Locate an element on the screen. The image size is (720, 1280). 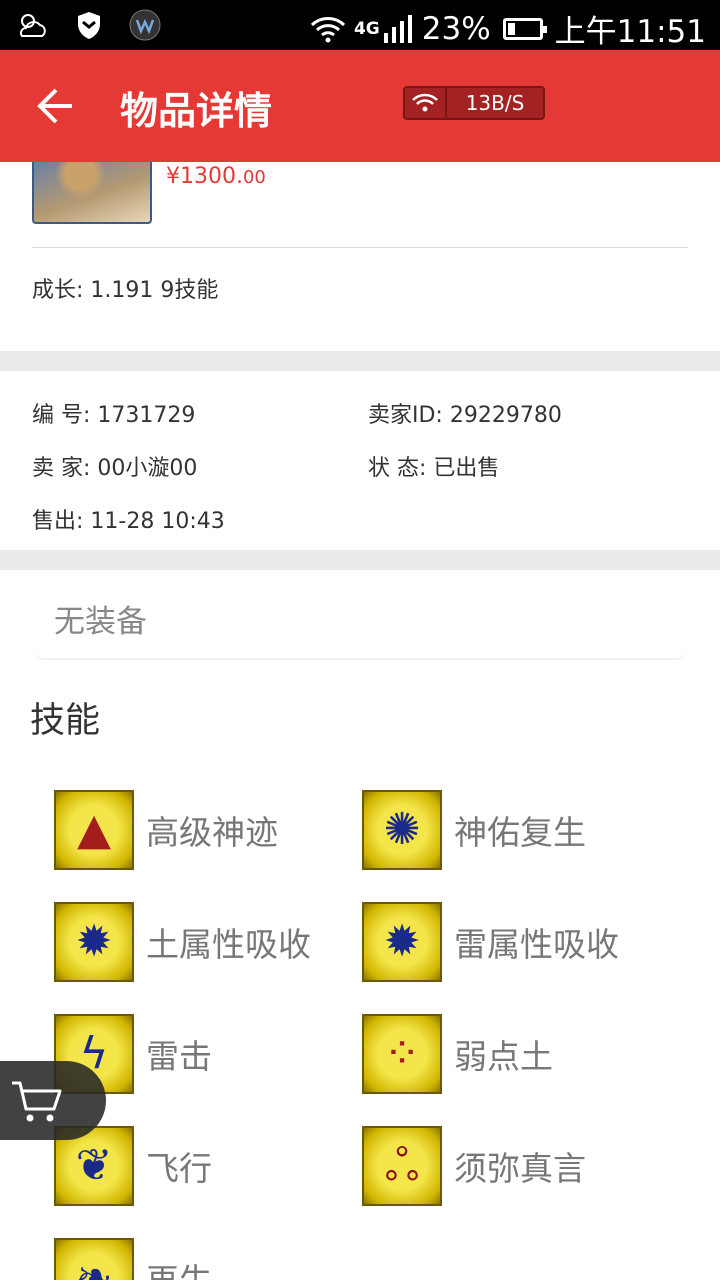
status: 状 态: 已出售 is located at coordinates (433, 466).